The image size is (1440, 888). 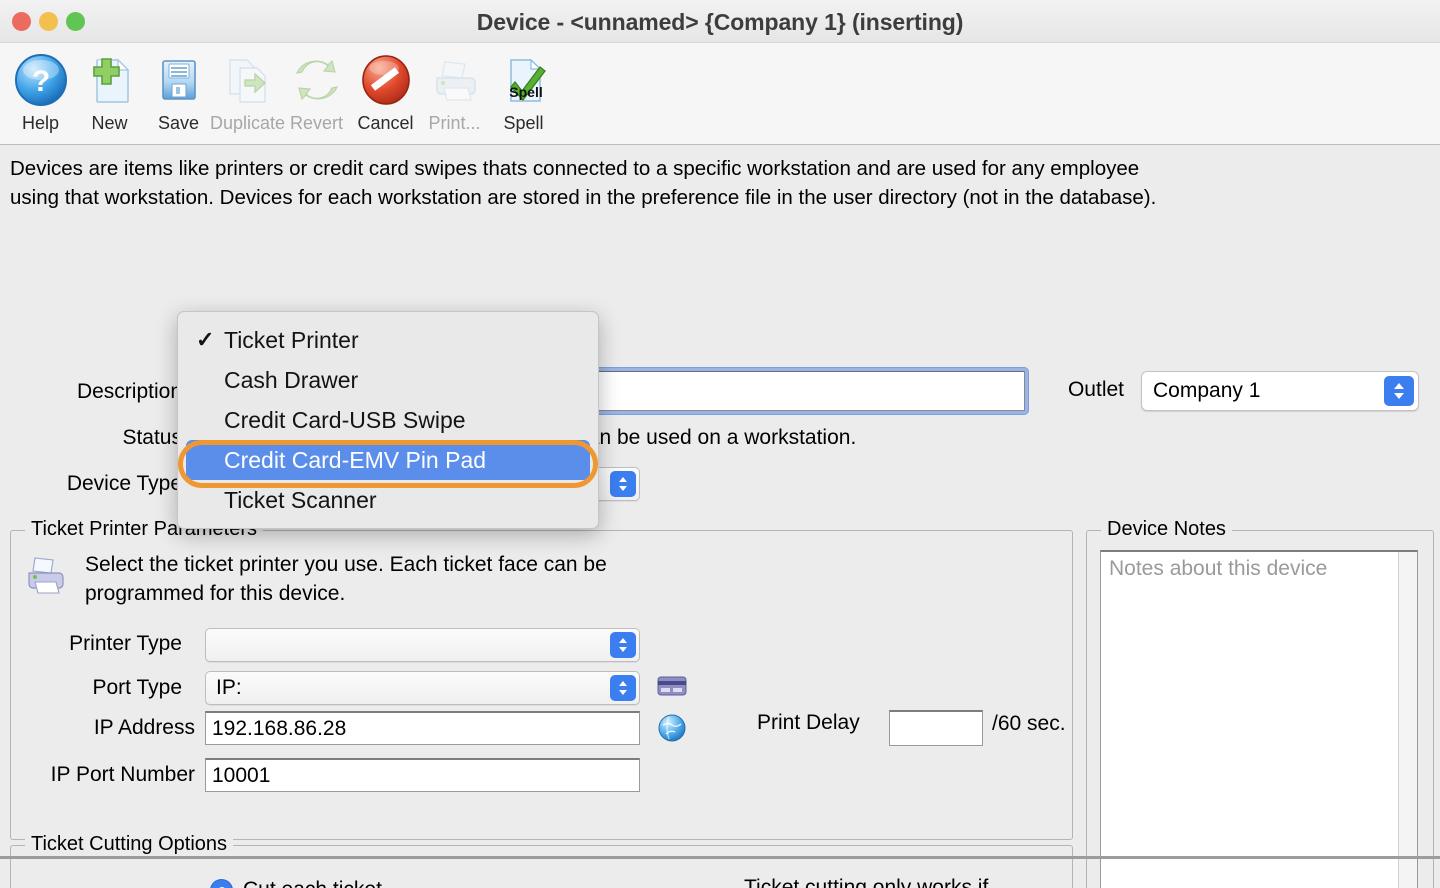 What do you see at coordinates (247, 123) in the screenshot?
I see `toolbar-label-duplicate: Duplicate` at bounding box center [247, 123].